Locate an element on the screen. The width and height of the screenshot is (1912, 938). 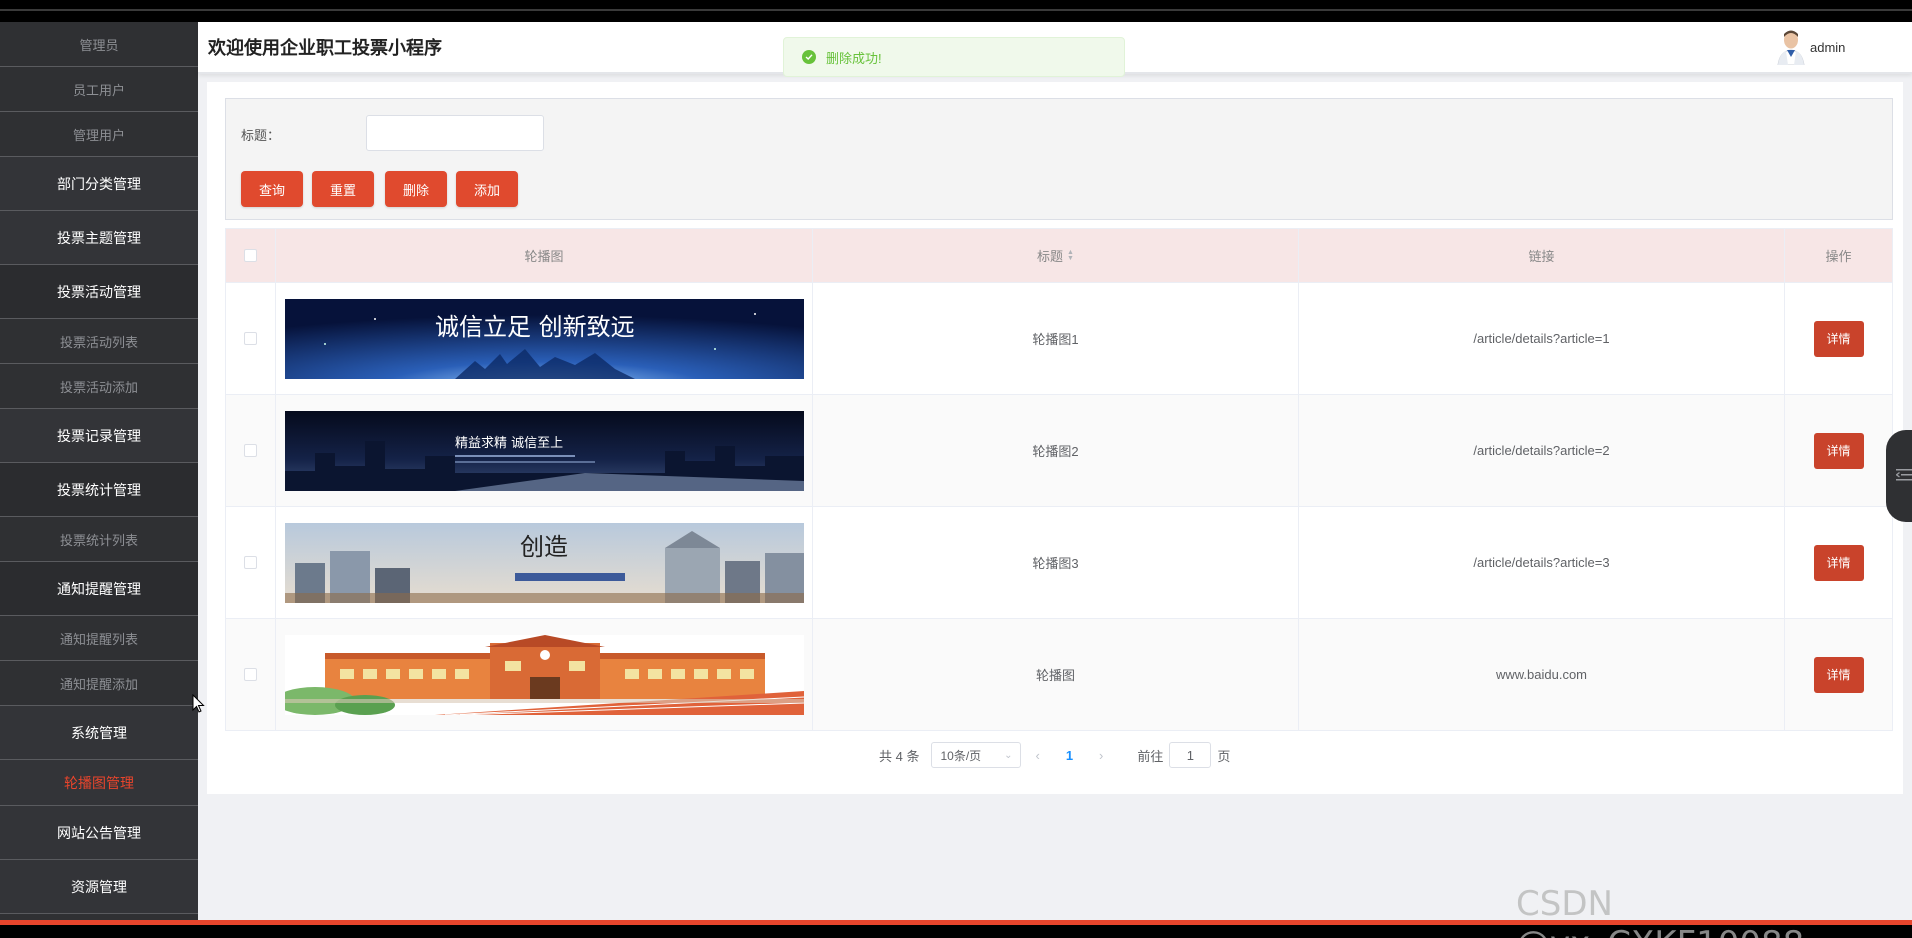
title-cell: 轮播图1 is located at coordinates (1056, 338).